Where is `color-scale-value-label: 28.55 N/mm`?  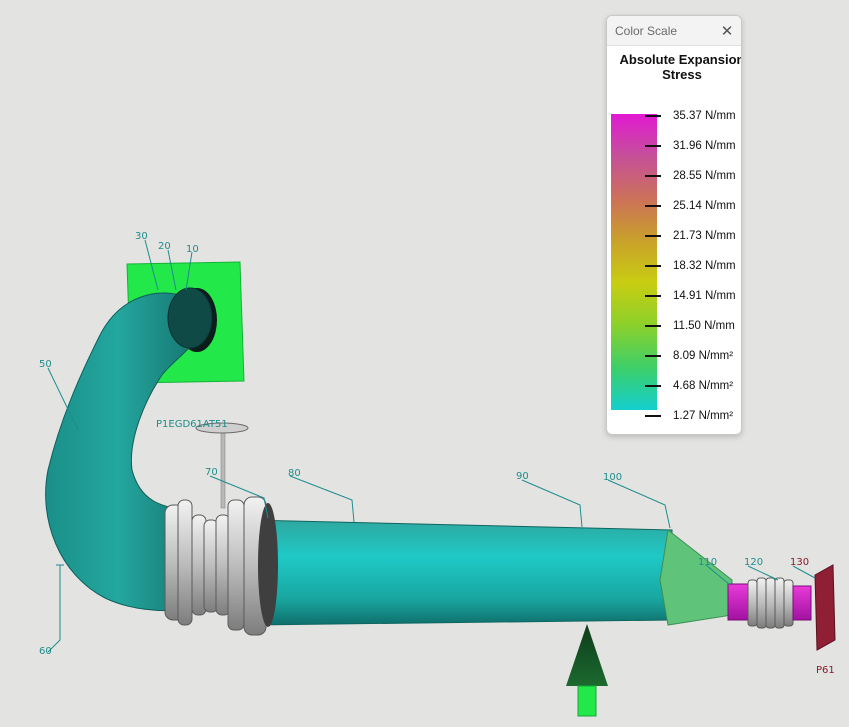 color-scale-value-label: 28.55 N/mm is located at coordinates (704, 176).